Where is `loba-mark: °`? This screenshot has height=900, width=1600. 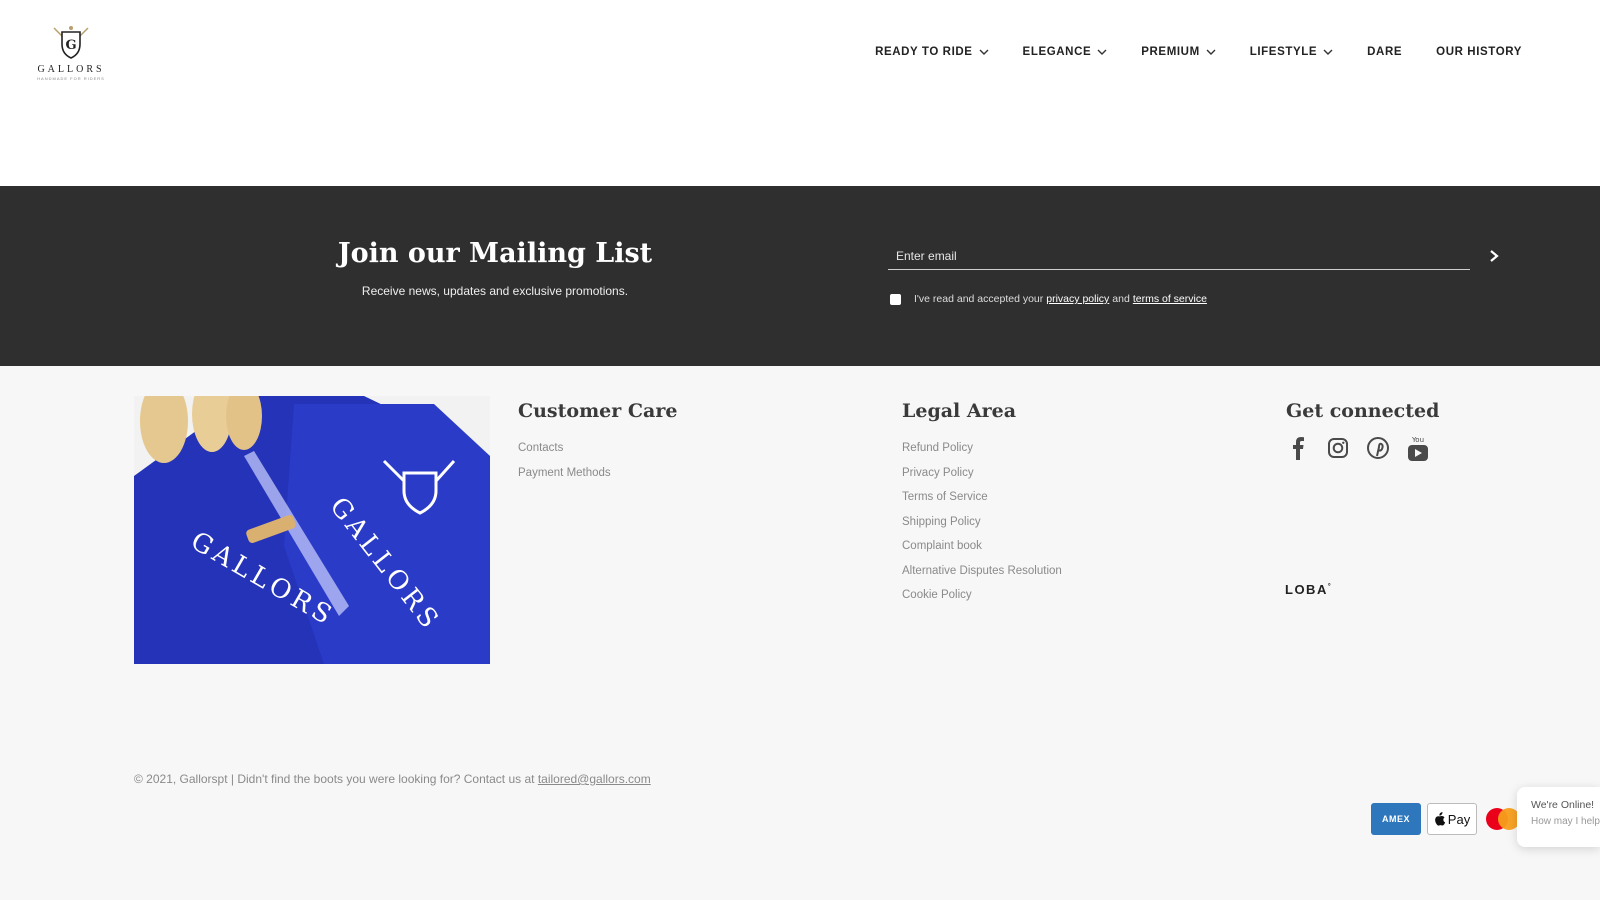 loba-mark: ° is located at coordinates (1330, 587).